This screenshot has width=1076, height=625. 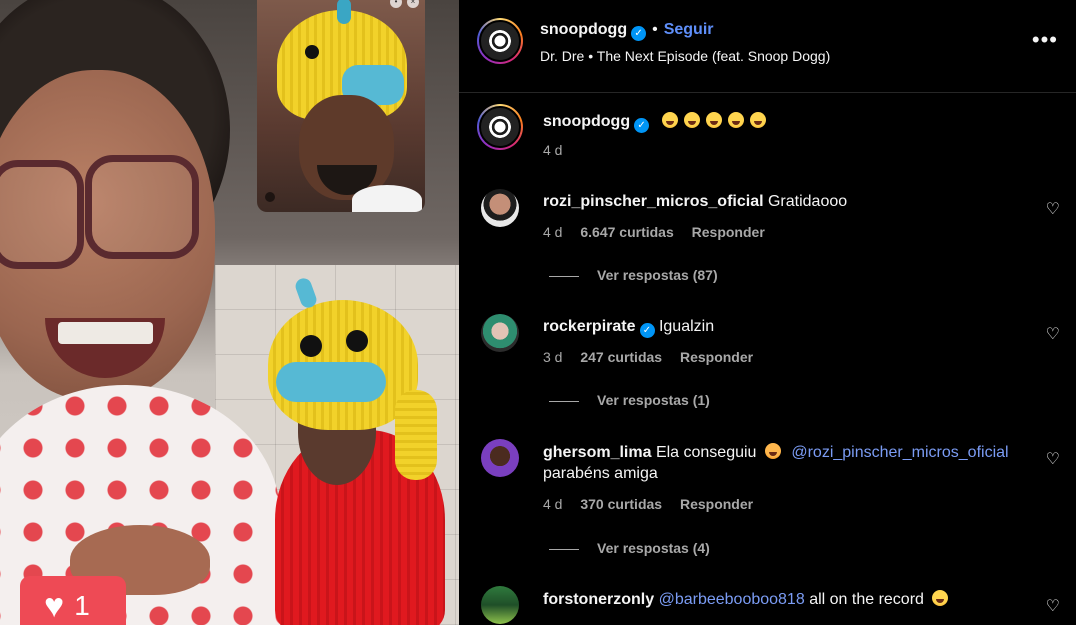 I want to click on comment-username: ghersom_lima, so click(x=597, y=452).